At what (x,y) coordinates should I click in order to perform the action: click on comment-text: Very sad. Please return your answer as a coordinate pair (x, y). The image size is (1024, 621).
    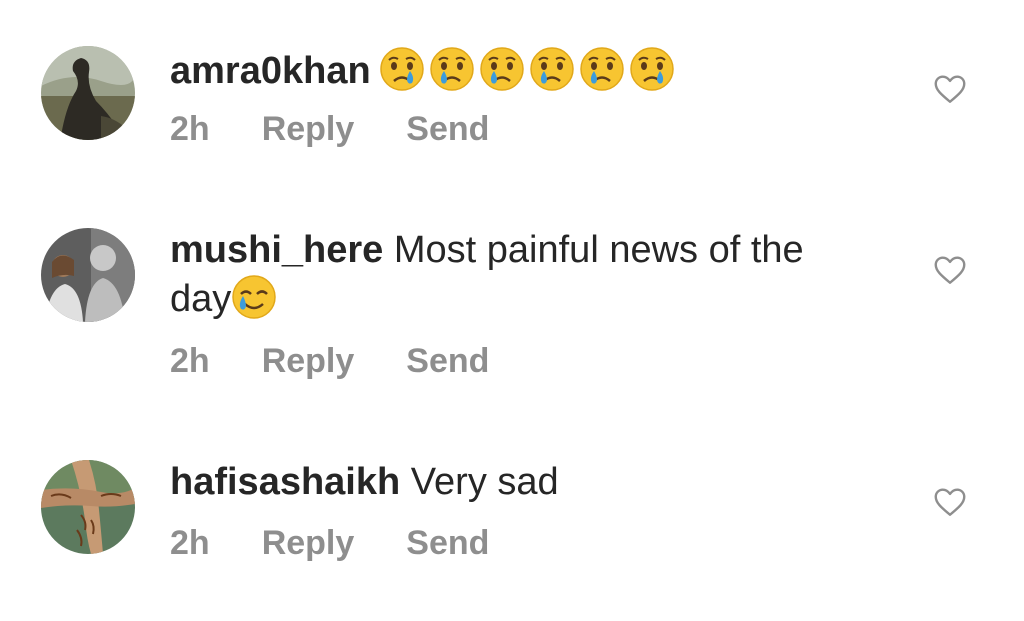
    Looking at the image, I should click on (484, 482).